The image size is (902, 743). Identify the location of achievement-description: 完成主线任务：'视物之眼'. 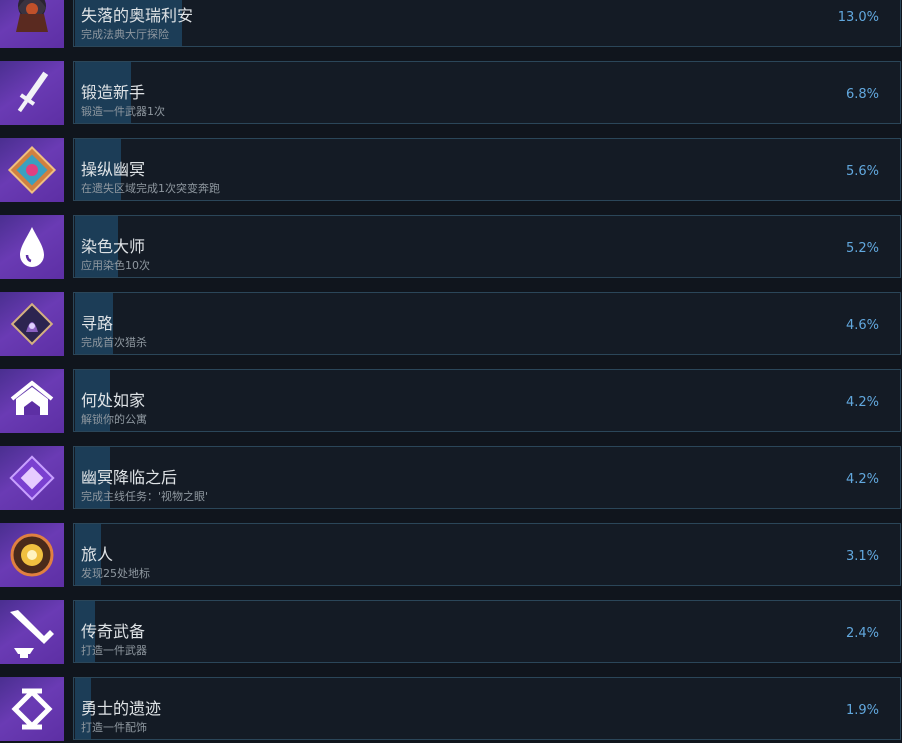
(145, 496).